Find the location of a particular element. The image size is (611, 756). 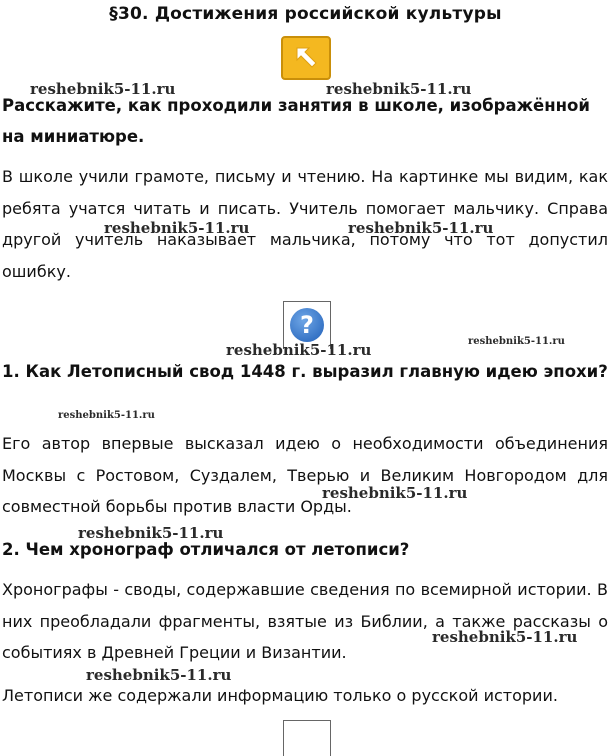

question-mark-icon: ? is located at coordinates (307, 325).